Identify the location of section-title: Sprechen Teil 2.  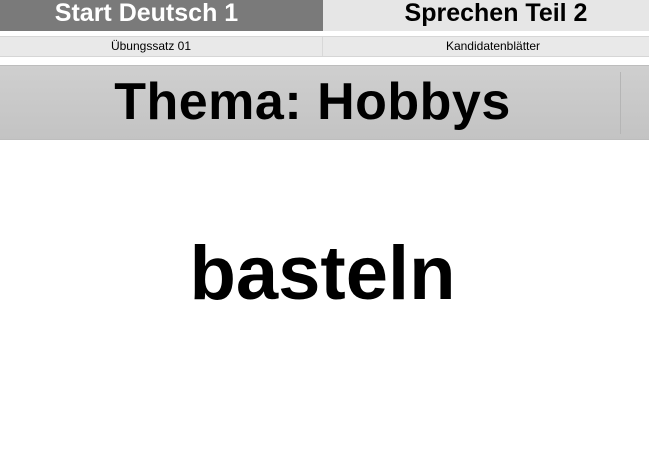
(486, 15).